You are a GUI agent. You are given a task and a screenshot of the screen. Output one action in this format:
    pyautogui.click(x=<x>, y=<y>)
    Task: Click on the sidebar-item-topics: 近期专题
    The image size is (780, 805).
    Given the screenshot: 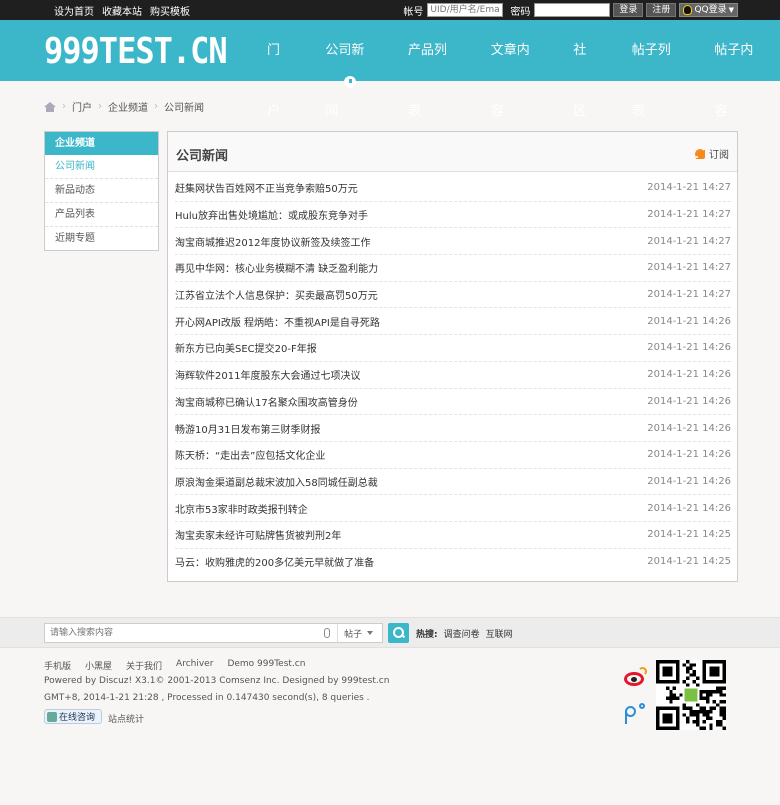 What is the action you would take?
    pyautogui.click(x=101, y=239)
    